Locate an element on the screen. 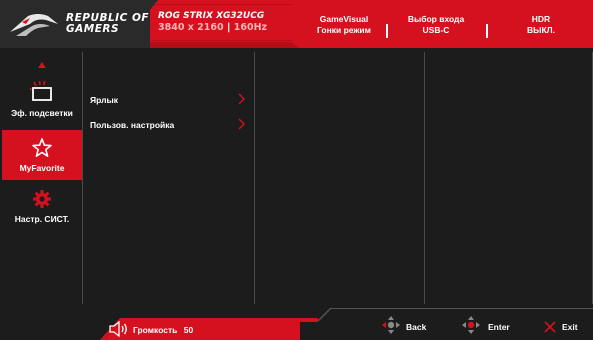  resolution-info: 3840 x 2160 | 160Hz is located at coordinates (213, 27).